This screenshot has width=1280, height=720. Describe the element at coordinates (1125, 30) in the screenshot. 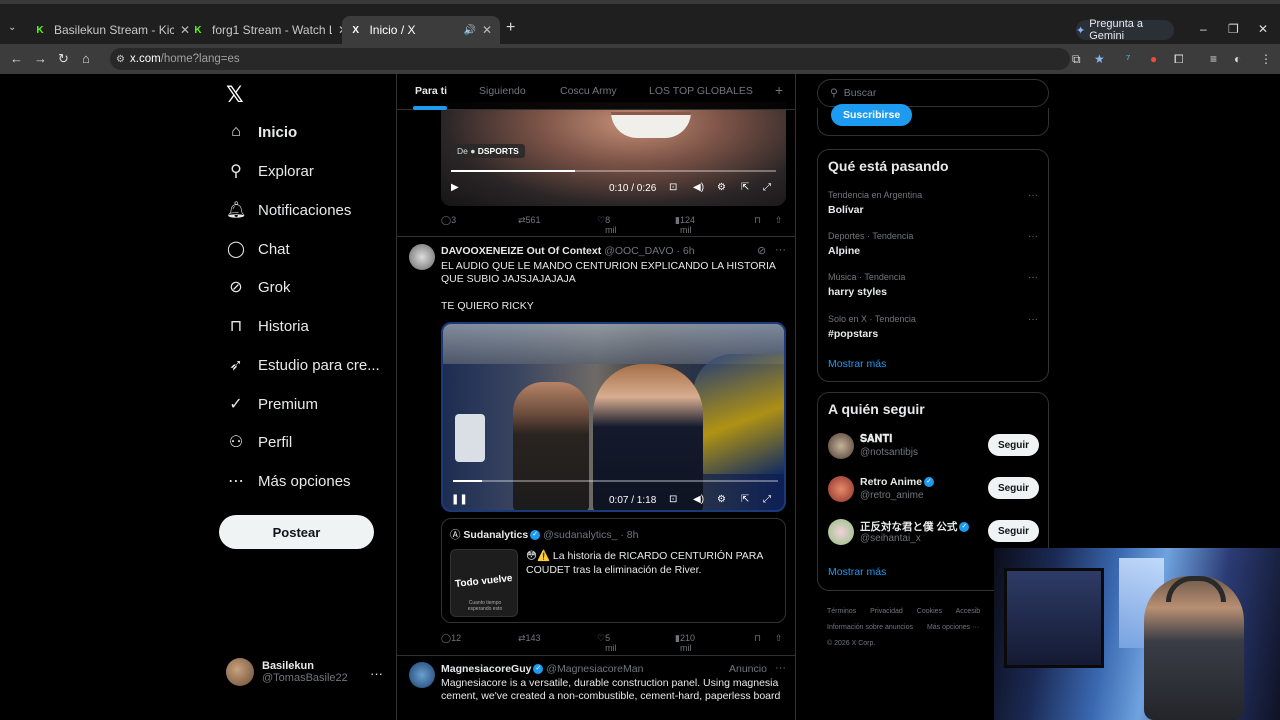

I see `gemini-button: ✦ Pregunta a Gemini` at that location.